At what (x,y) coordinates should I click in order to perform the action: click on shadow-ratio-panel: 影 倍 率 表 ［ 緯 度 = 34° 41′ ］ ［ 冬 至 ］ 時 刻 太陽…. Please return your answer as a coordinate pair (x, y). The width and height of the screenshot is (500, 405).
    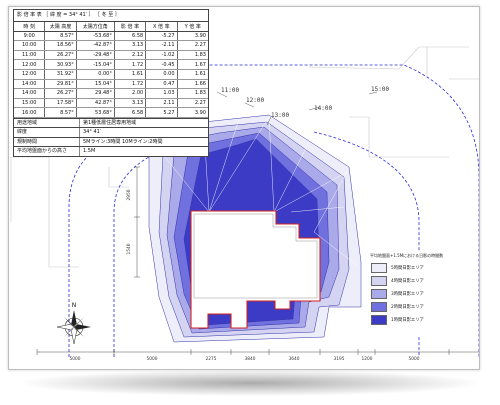
    Looking at the image, I should click on (111, 83).